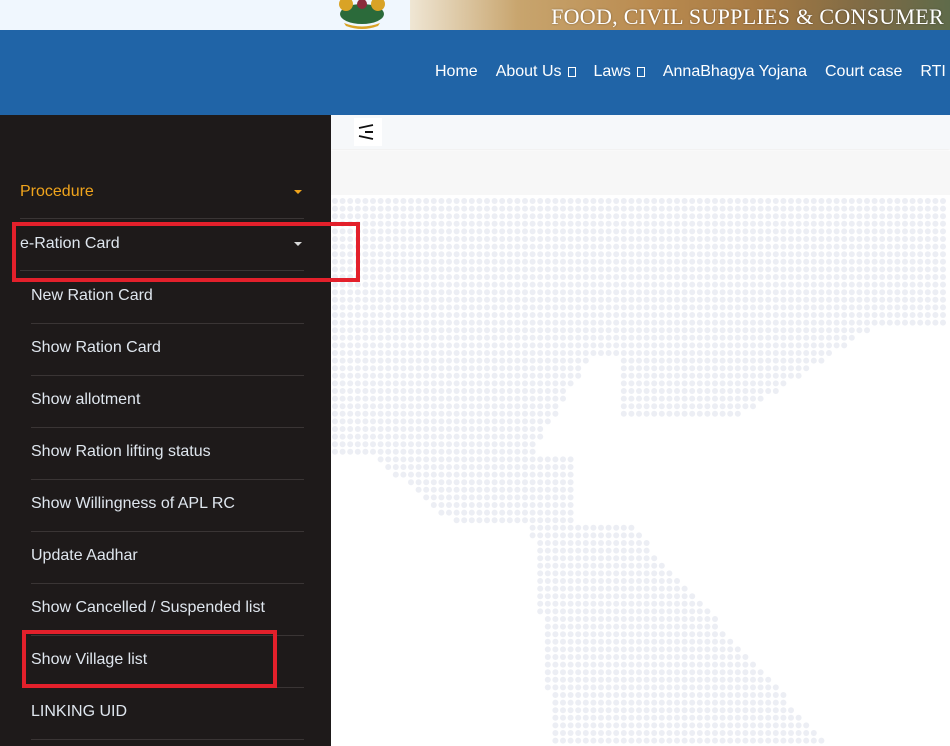  What do you see at coordinates (536, 72) in the screenshot?
I see `nav-about-us: About Us` at bounding box center [536, 72].